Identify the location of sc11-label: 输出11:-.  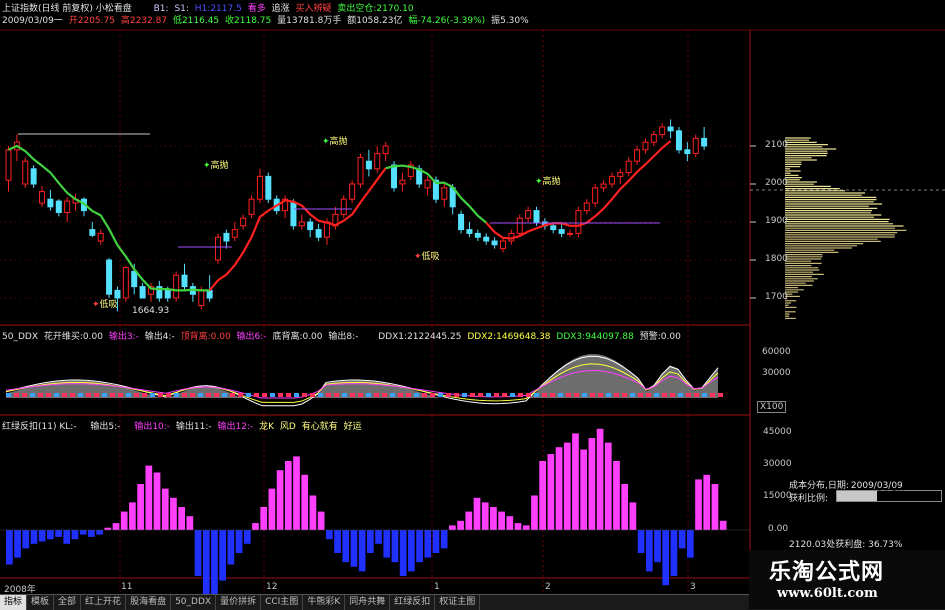
(193, 427).